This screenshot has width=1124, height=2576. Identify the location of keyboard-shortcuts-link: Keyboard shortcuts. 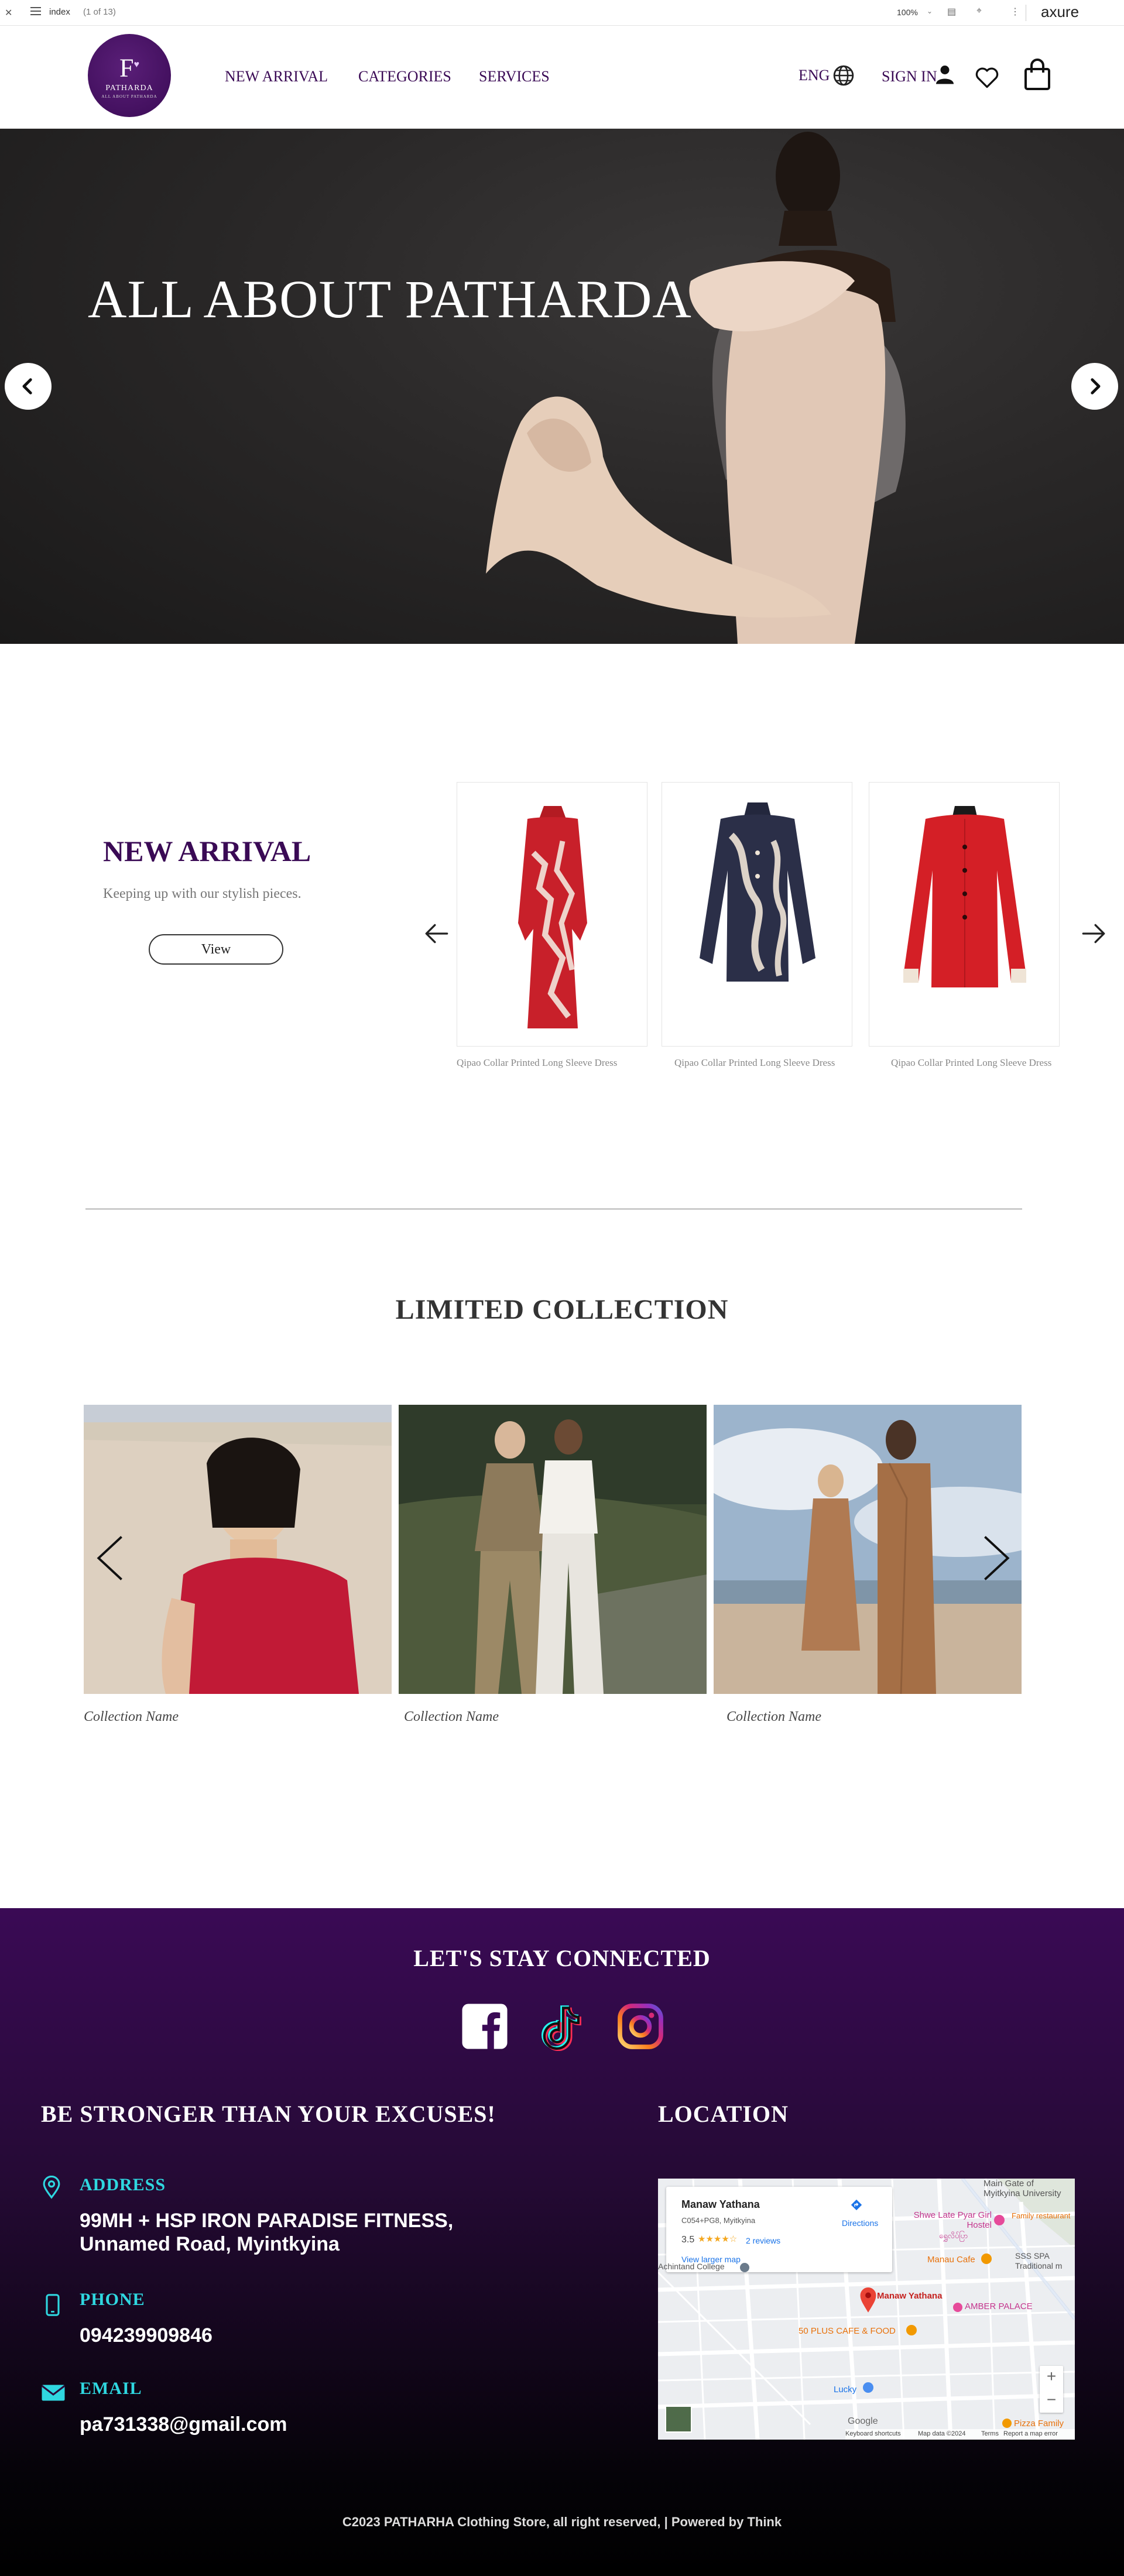
(873, 2433).